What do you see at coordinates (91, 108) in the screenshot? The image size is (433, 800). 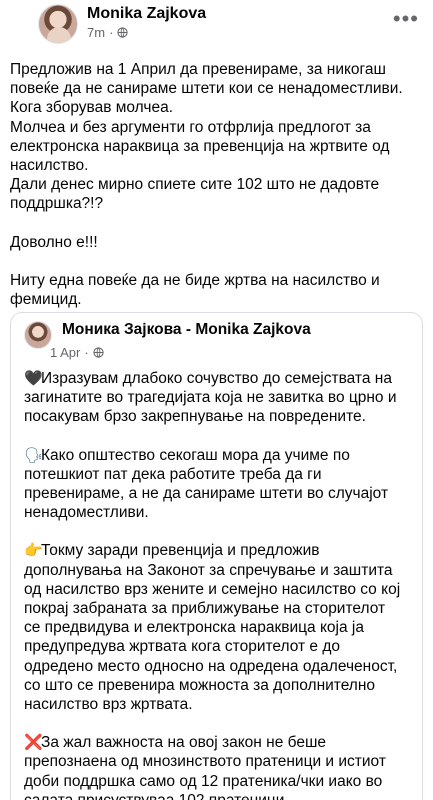 I see `post-text-line: Кога зборував молчеа.` at bounding box center [91, 108].